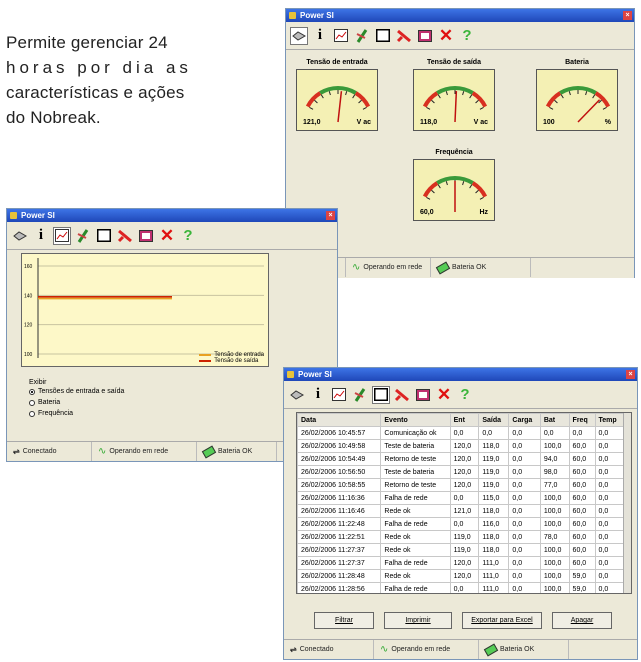  What do you see at coordinates (480, 122) in the screenshot?
I see `gauge-unit: V ac` at bounding box center [480, 122].